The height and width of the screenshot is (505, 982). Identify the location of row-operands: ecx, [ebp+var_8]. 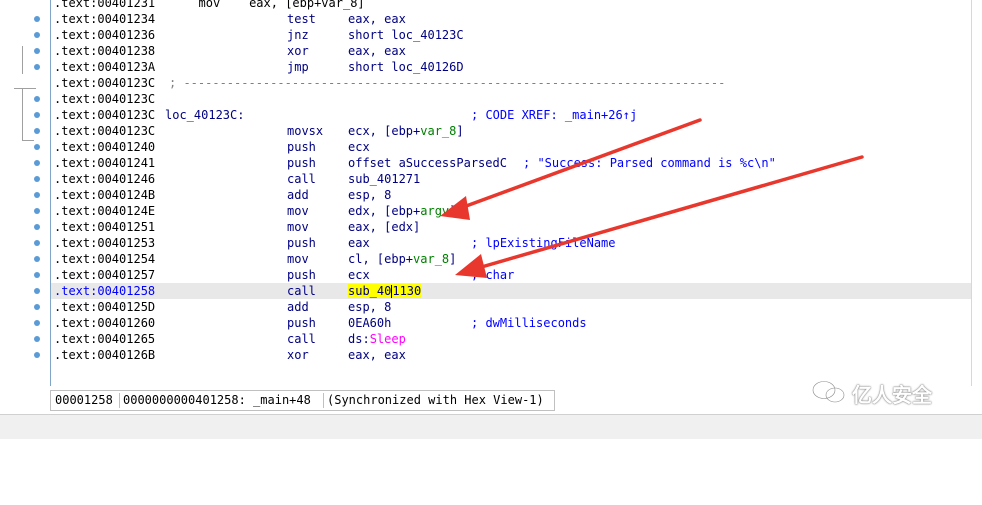
(406, 131).